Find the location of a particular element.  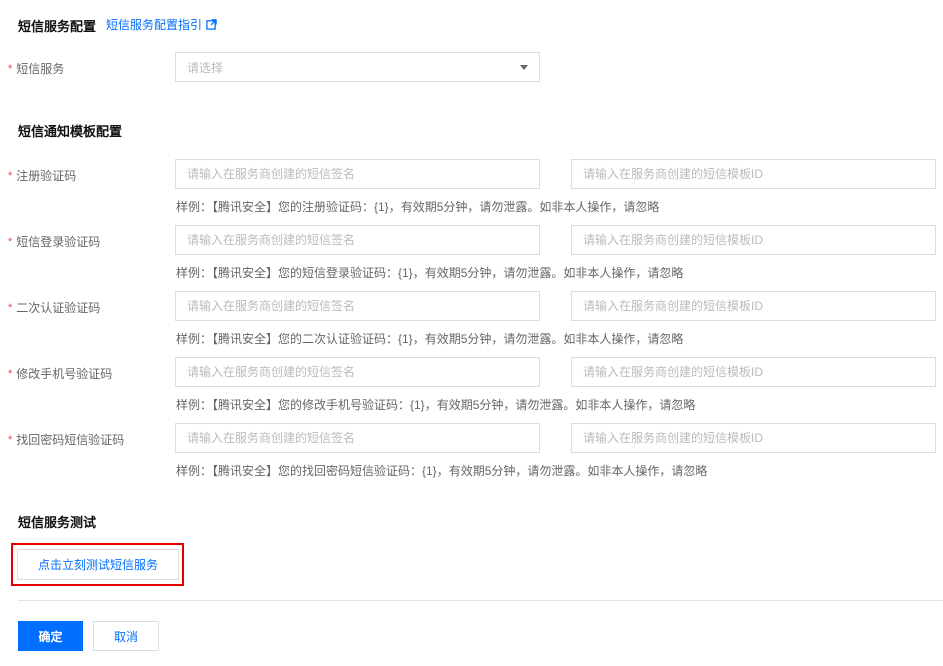

change-phone-code-template-input is located at coordinates (753, 372).